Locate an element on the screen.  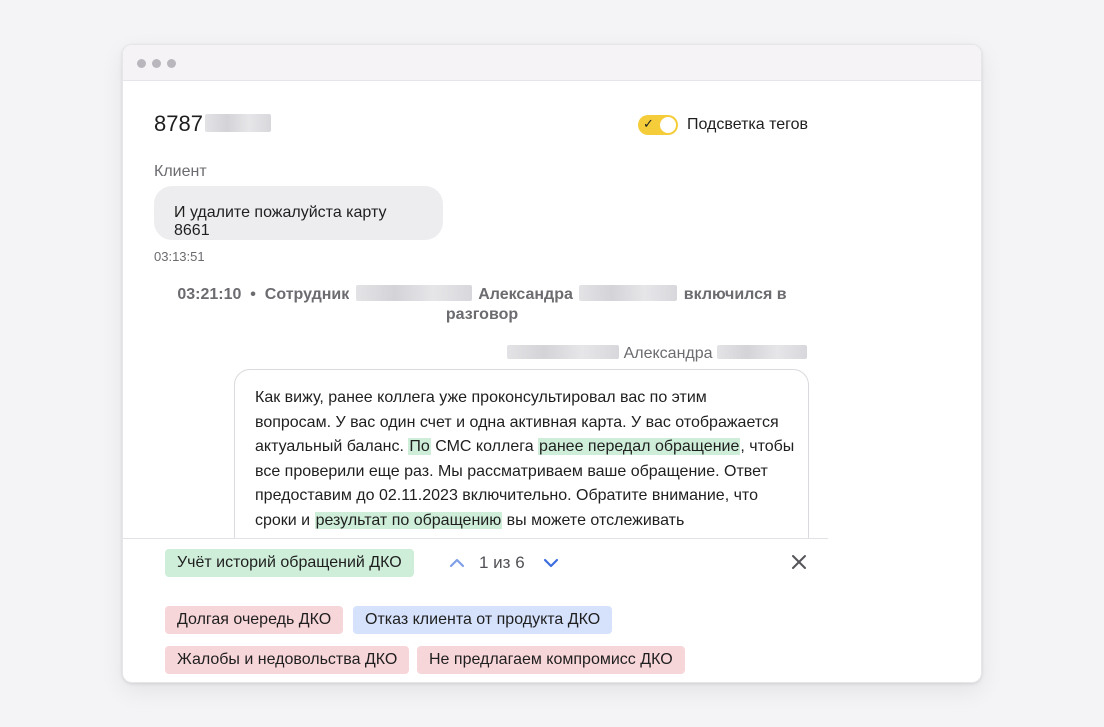
conversation-id: 8787 is located at coordinates (212, 124).